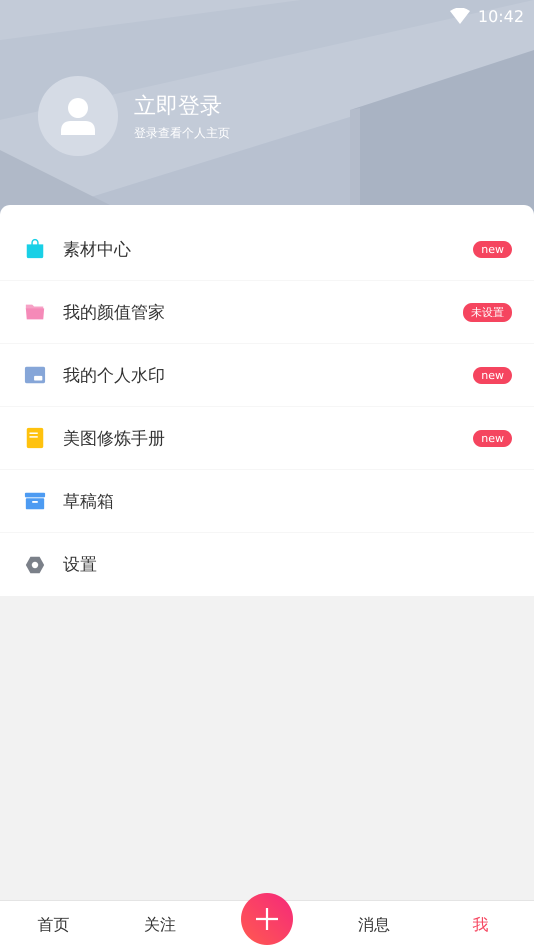 This screenshot has width=534, height=949. What do you see at coordinates (35, 375) in the screenshot?
I see `image-card-icon` at bounding box center [35, 375].